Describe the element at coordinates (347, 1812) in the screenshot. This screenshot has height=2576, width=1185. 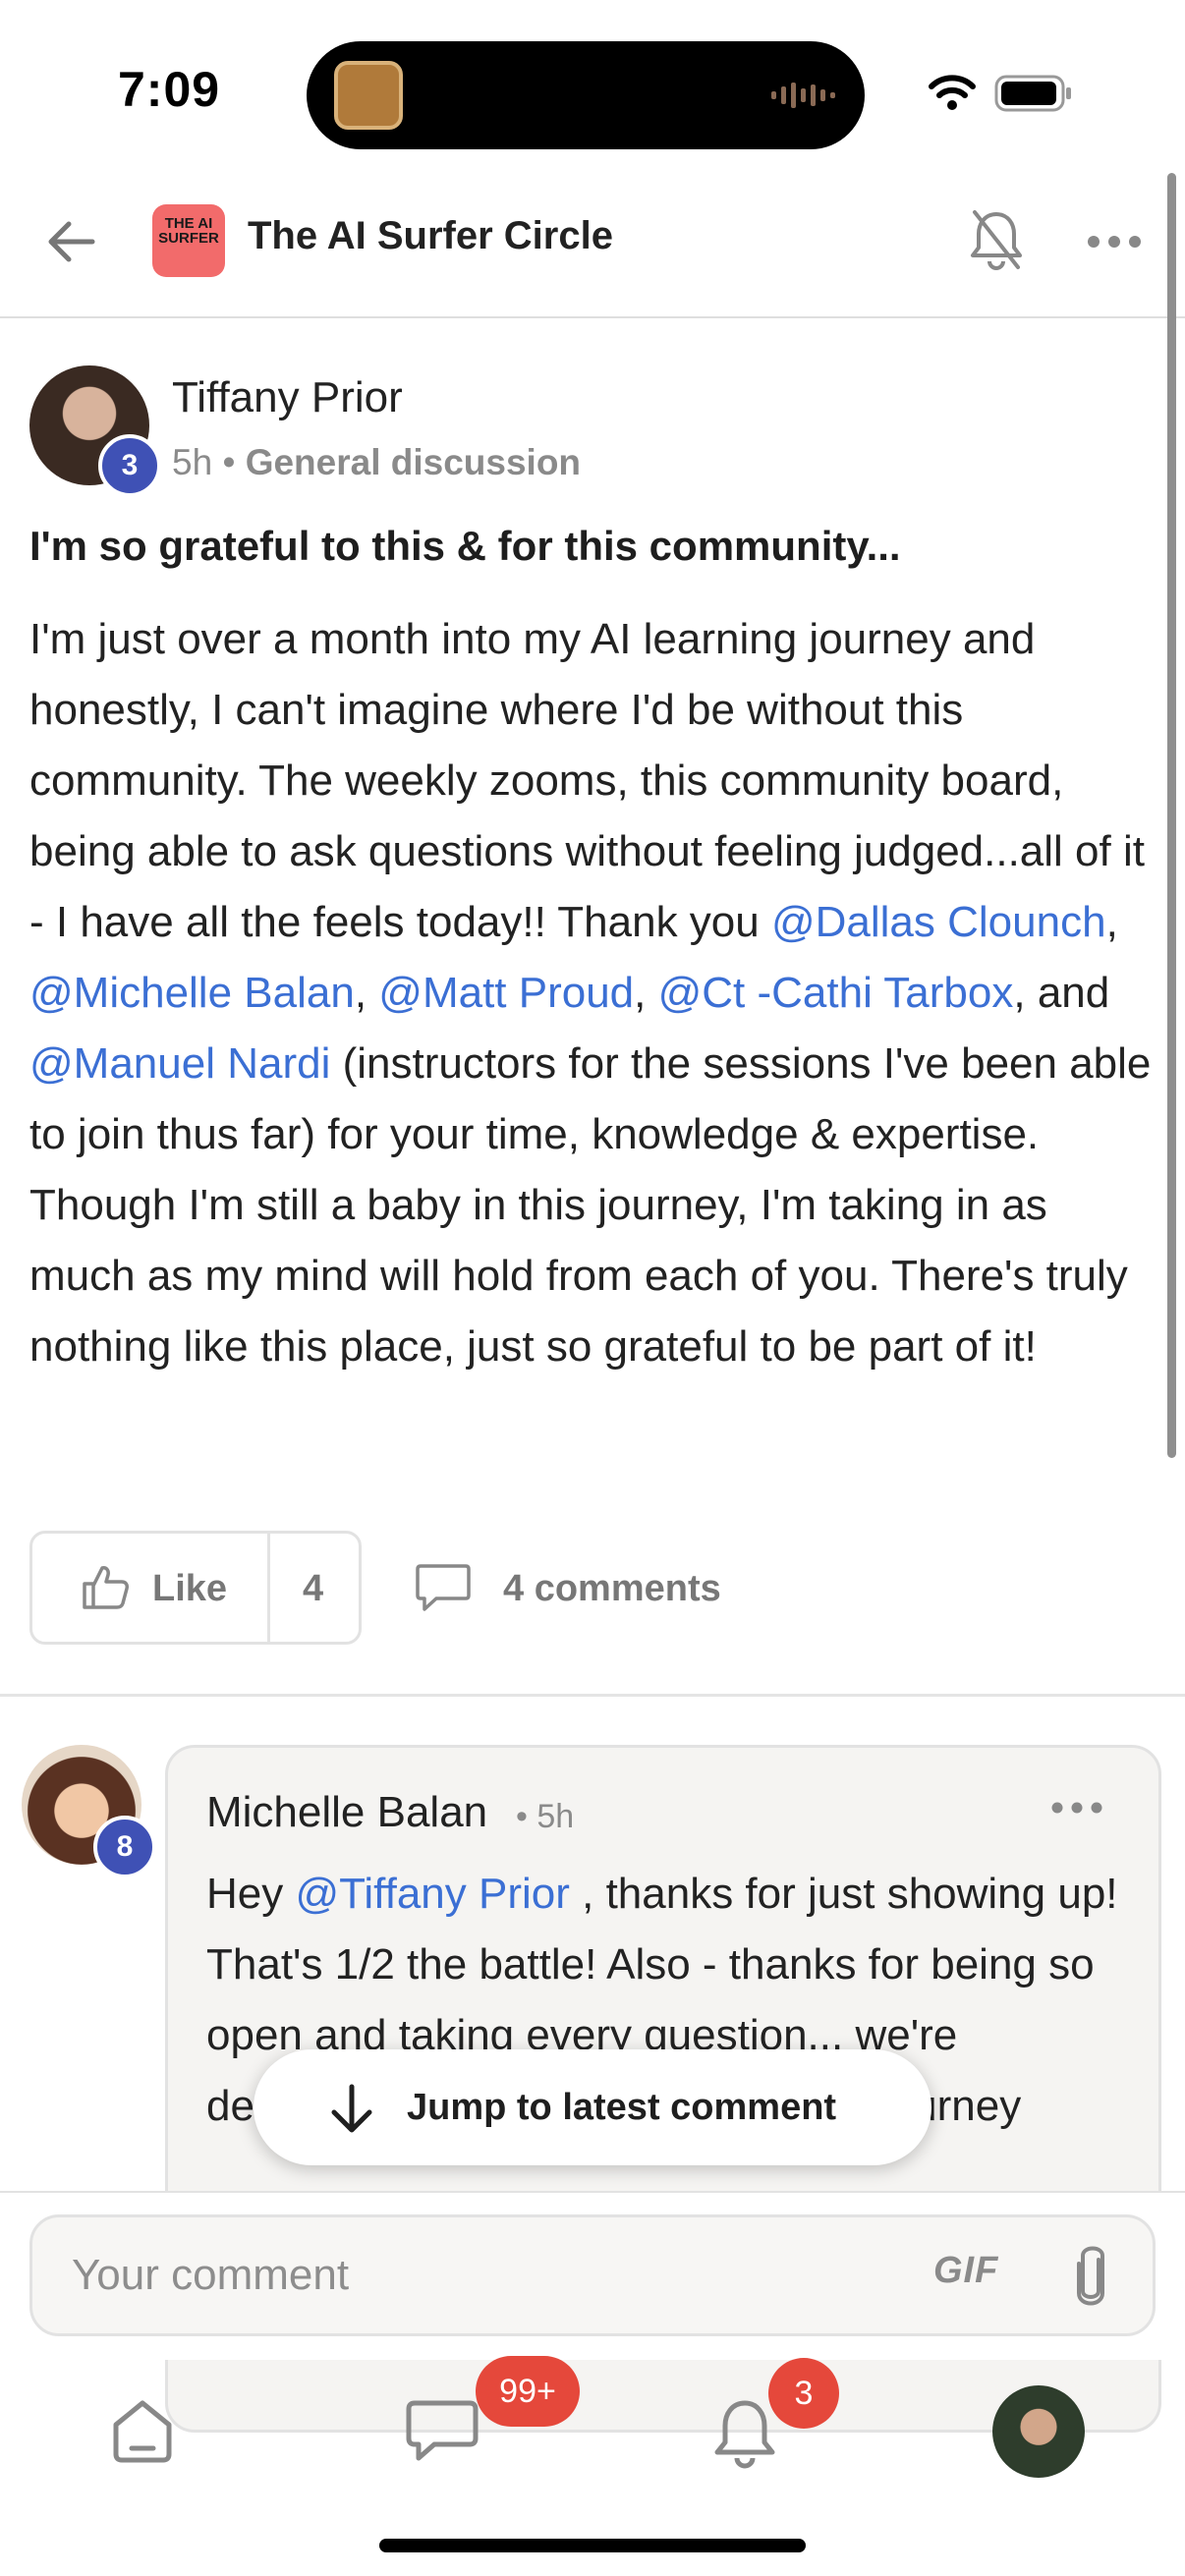
I see `comment-author-name: Michelle Balan` at that location.